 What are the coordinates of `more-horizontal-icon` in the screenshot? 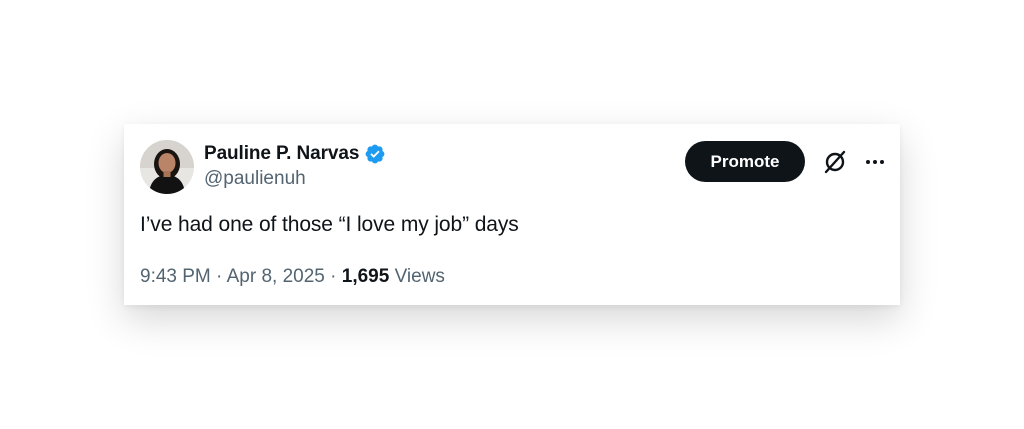 It's located at (875, 162).